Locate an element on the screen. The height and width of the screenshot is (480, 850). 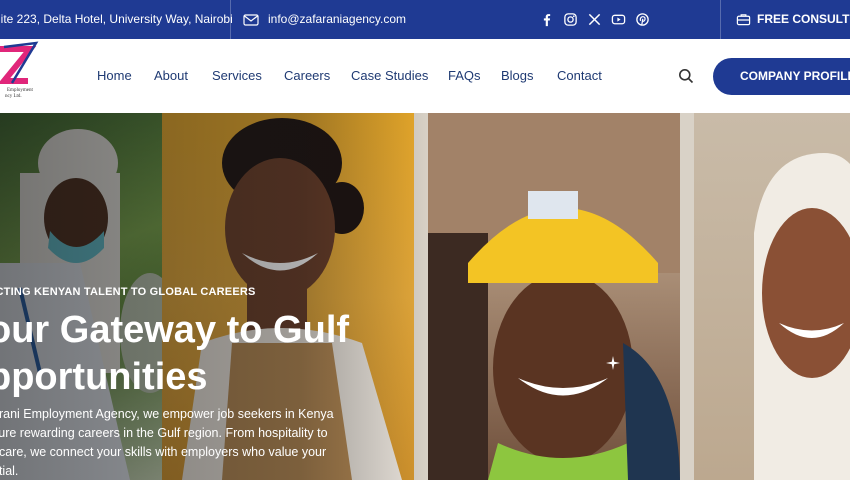
pinterest-icon is located at coordinates (642, 19).